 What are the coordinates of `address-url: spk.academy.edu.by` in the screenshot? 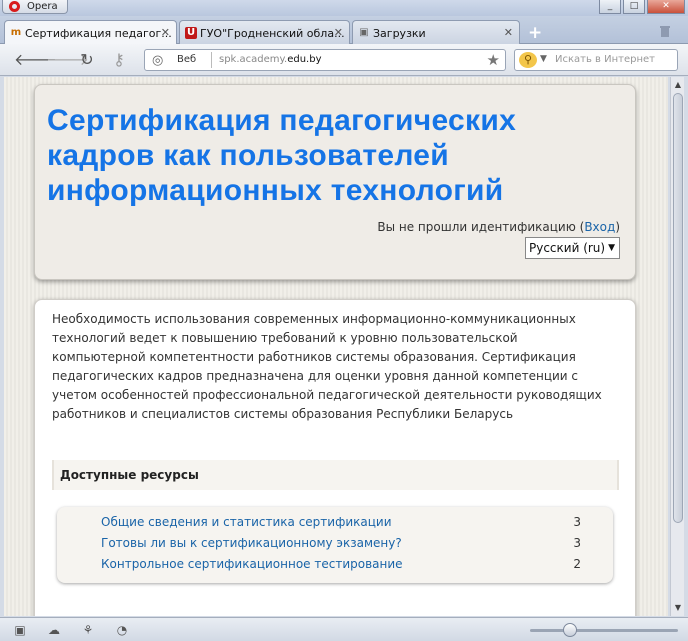 It's located at (270, 59).